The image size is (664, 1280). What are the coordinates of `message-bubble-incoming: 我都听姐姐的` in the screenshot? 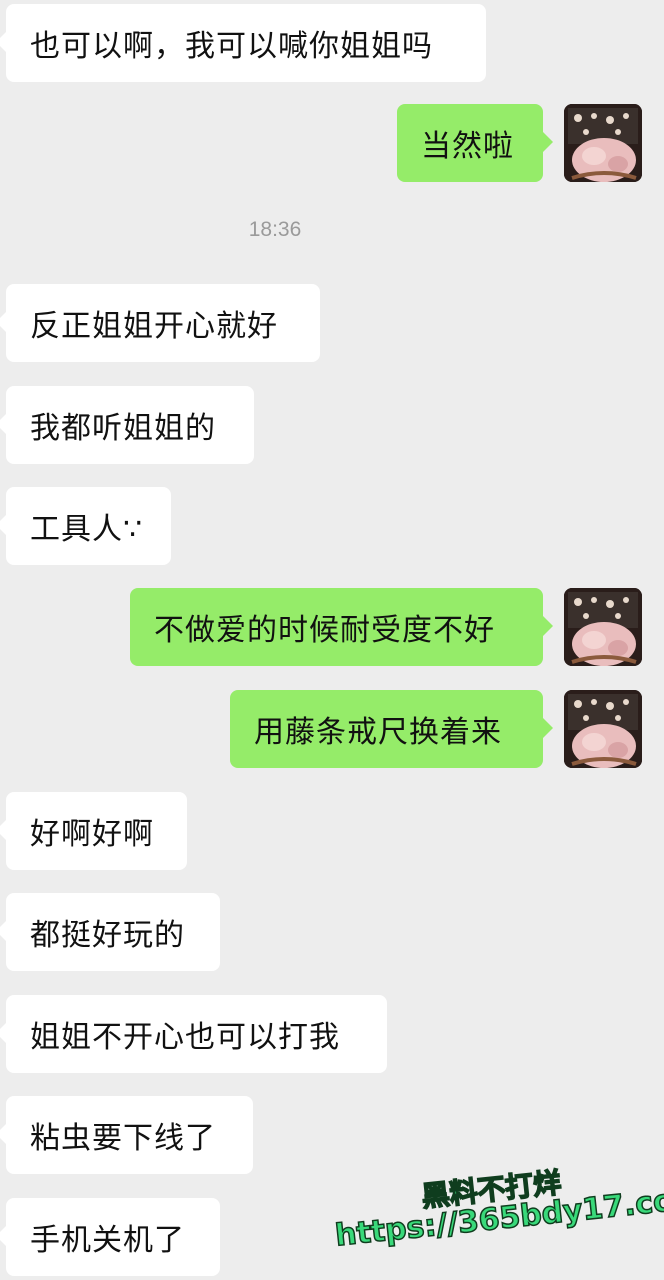 It's located at (127, 425).